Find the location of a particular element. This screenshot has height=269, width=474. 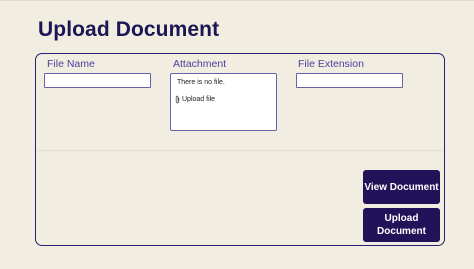

attachment-control: There is no file. Upload file is located at coordinates (223, 102).